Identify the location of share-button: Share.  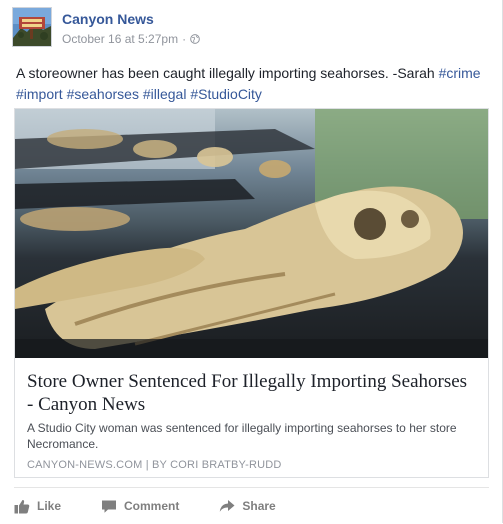
(247, 506).